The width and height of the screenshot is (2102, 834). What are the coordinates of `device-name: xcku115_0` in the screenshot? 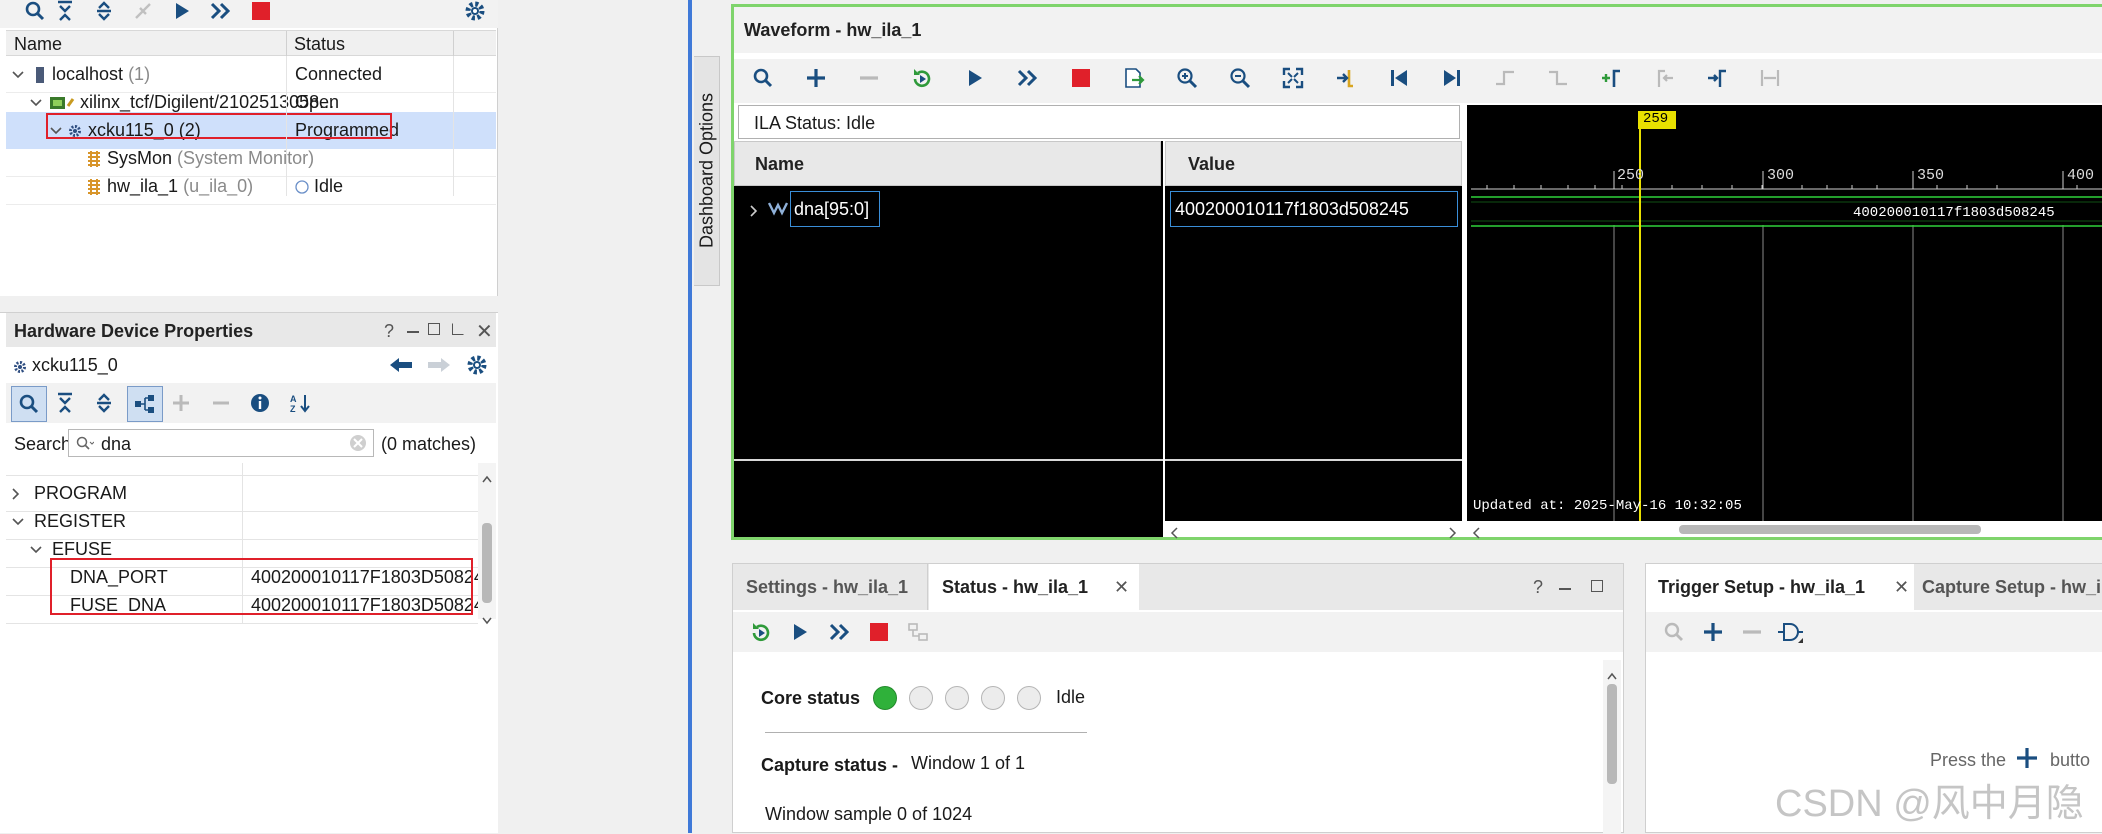 It's located at (75, 365).